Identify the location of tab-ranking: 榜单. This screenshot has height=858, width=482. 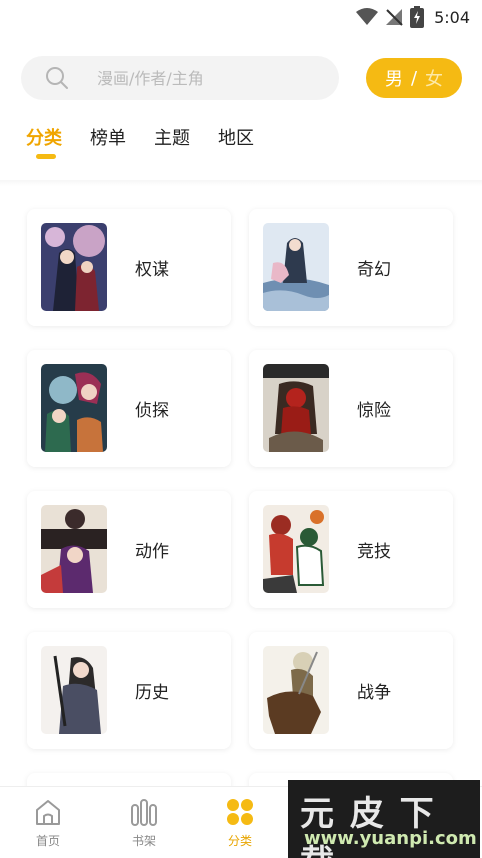
(108, 137).